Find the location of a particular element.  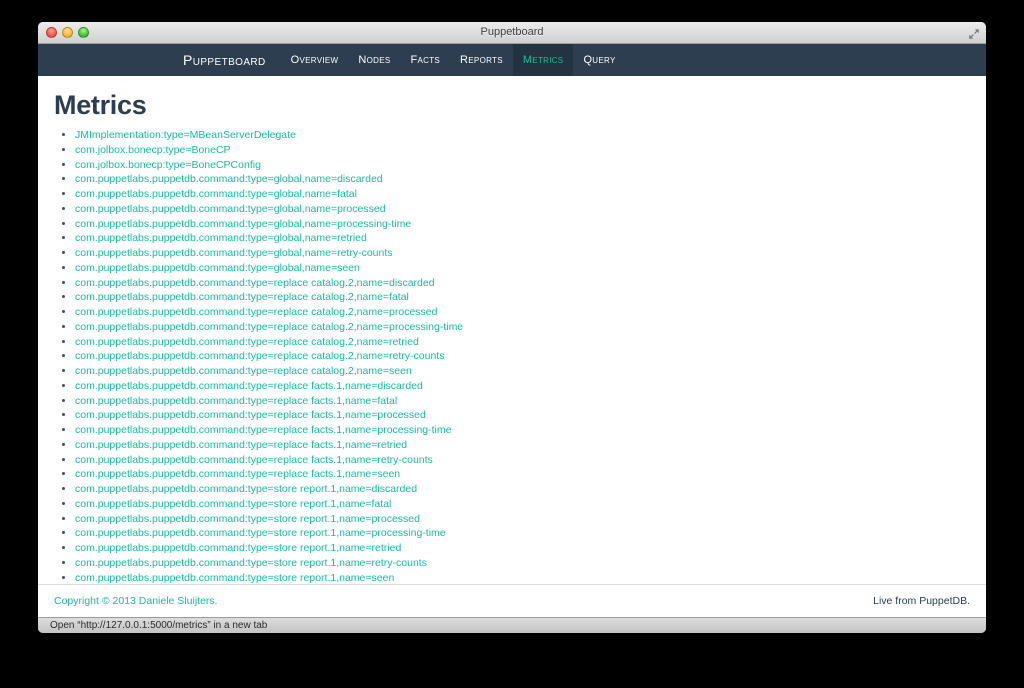

metric-list-item: com.jolbox.bonecp:type=BoneCPConfig is located at coordinates (522, 165).